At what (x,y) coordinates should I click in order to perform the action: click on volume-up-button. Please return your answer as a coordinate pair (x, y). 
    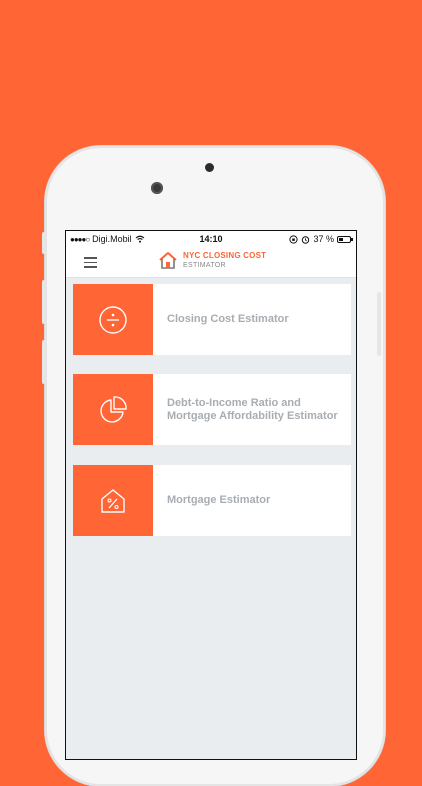
    Looking at the image, I should click on (44, 302).